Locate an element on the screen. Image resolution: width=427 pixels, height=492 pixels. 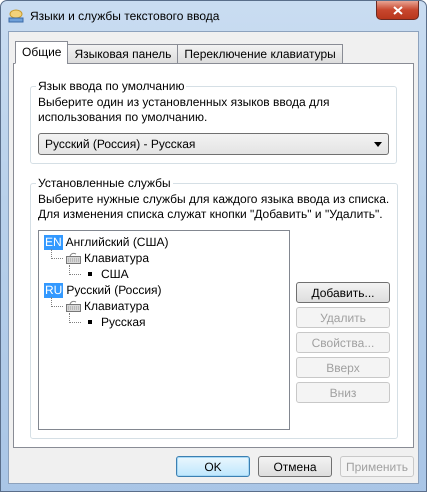
group-title: Установленные службы is located at coordinates (104, 183).